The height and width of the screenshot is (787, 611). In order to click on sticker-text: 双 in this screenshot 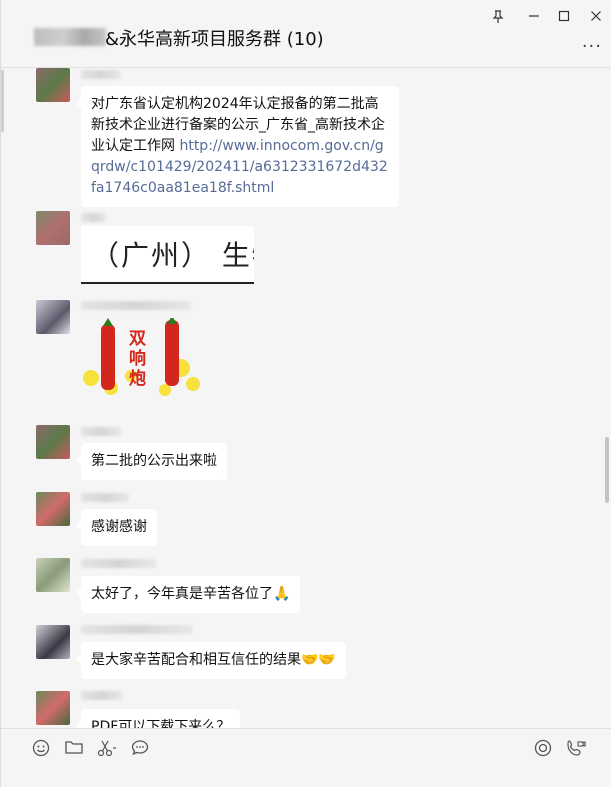, I will do `click(137, 339)`.